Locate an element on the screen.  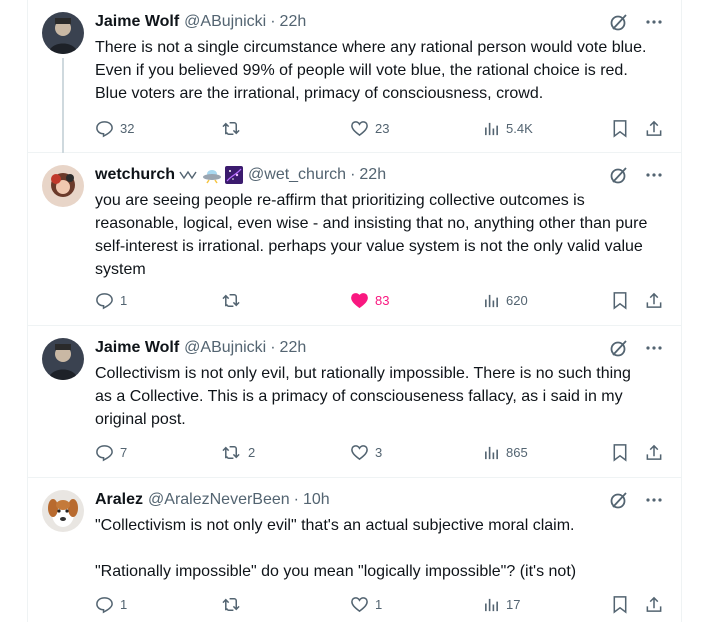
action-bar: 32 23 5.4K is located at coordinates (380, 128).